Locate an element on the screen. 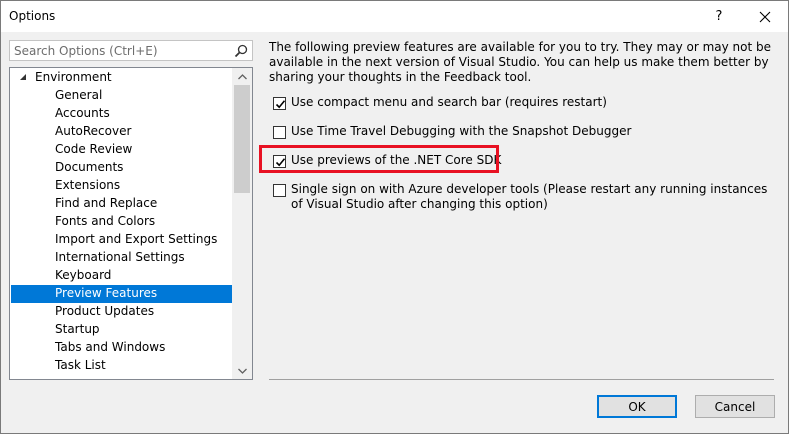 The width and height of the screenshot is (789, 434). search-icon is located at coordinates (241, 51).